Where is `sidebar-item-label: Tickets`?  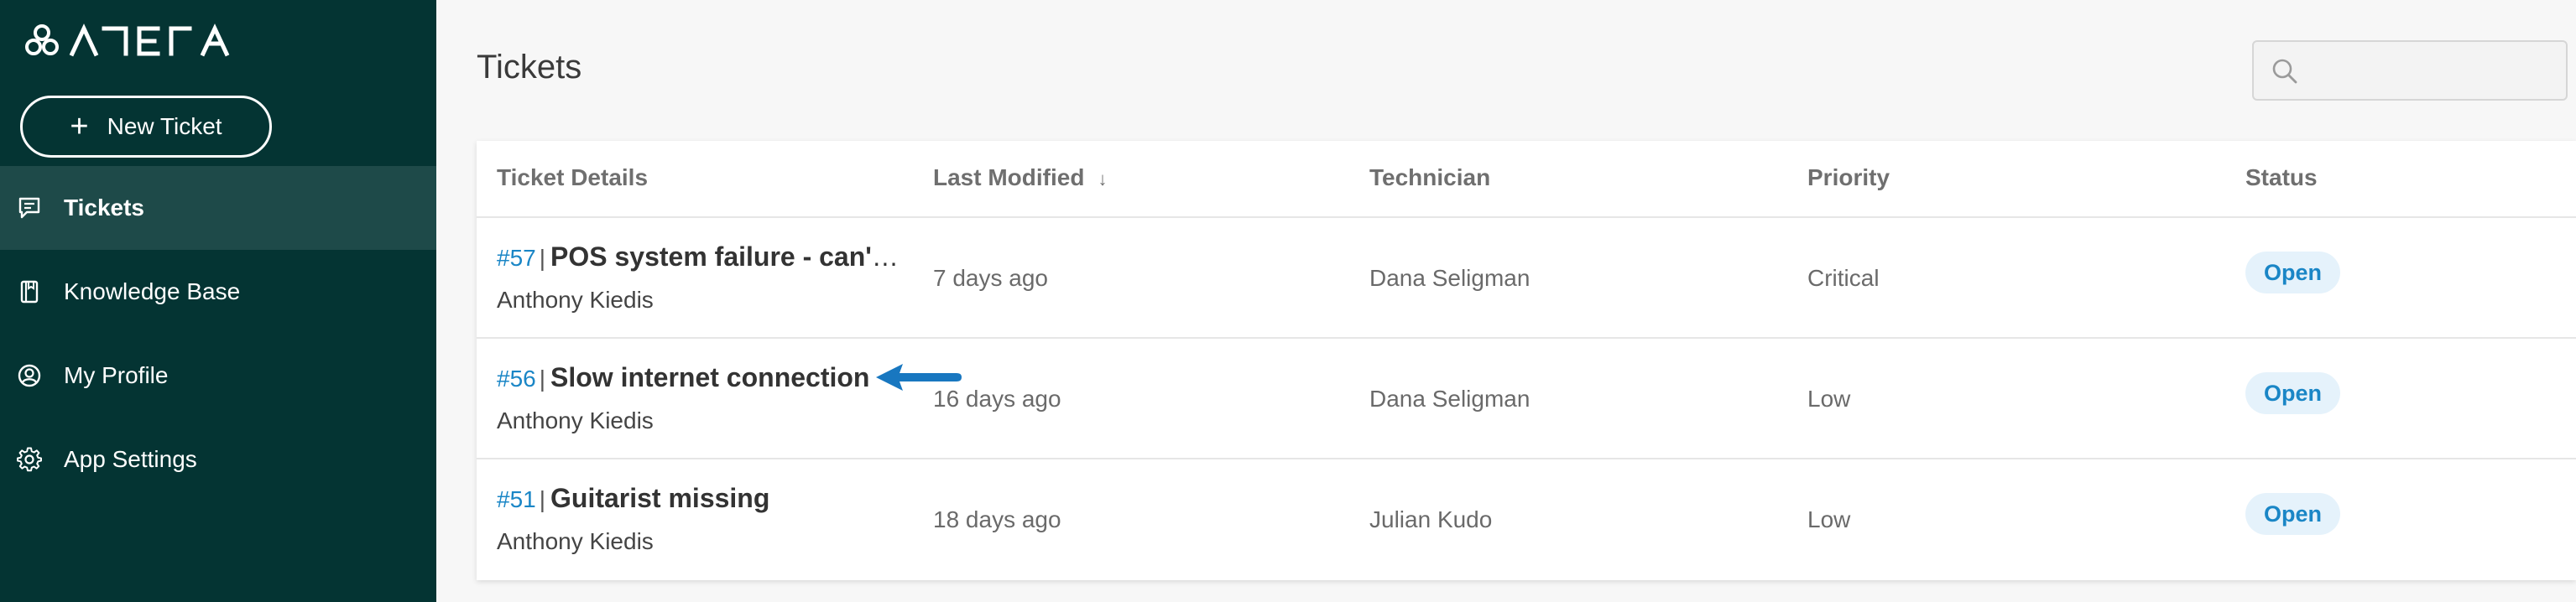
sidebar-item-label: Tickets is located at coordinates (104, 208).